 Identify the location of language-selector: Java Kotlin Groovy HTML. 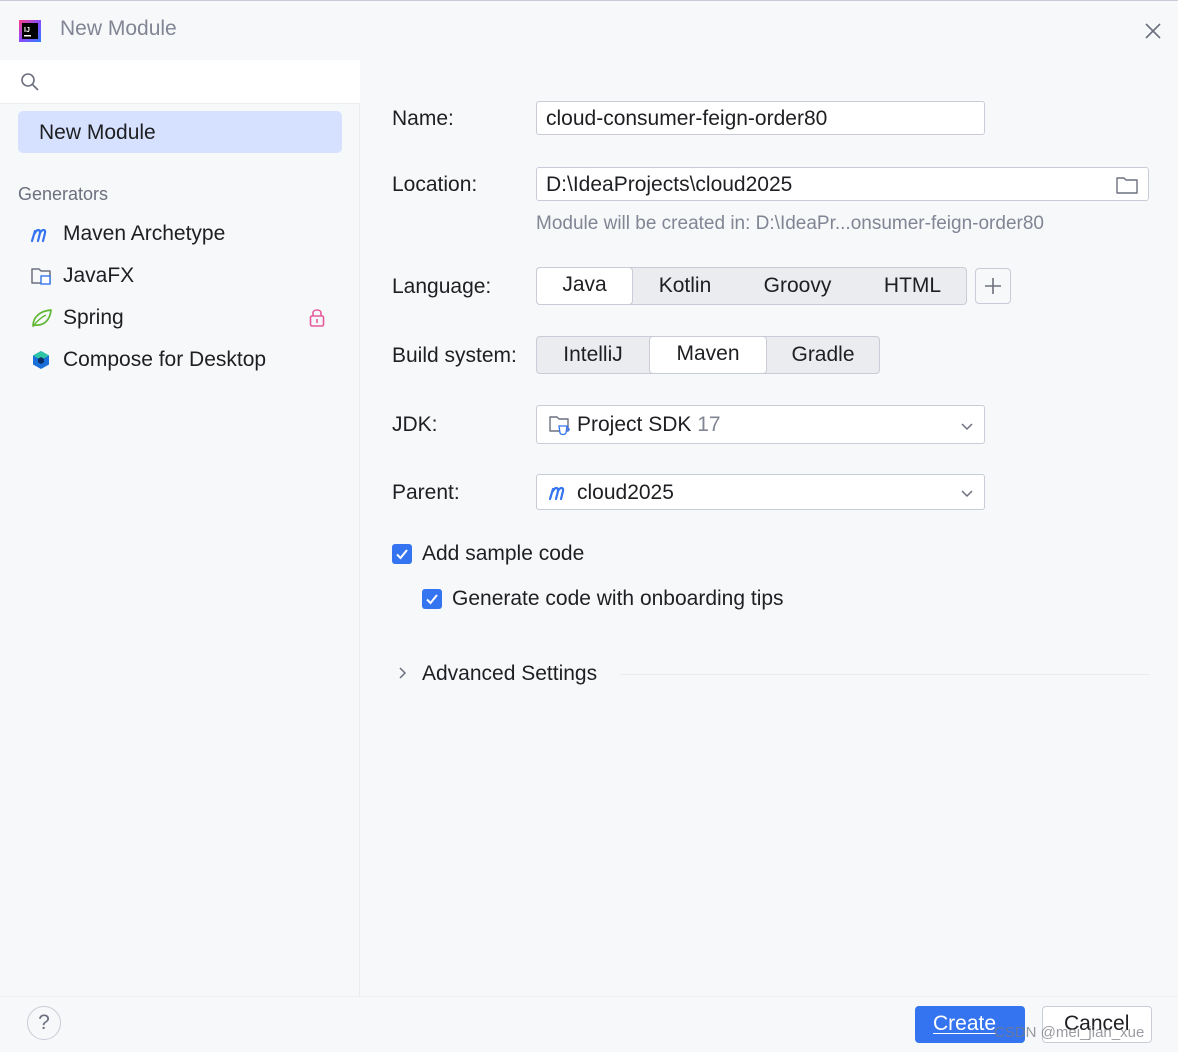
(751, 286).